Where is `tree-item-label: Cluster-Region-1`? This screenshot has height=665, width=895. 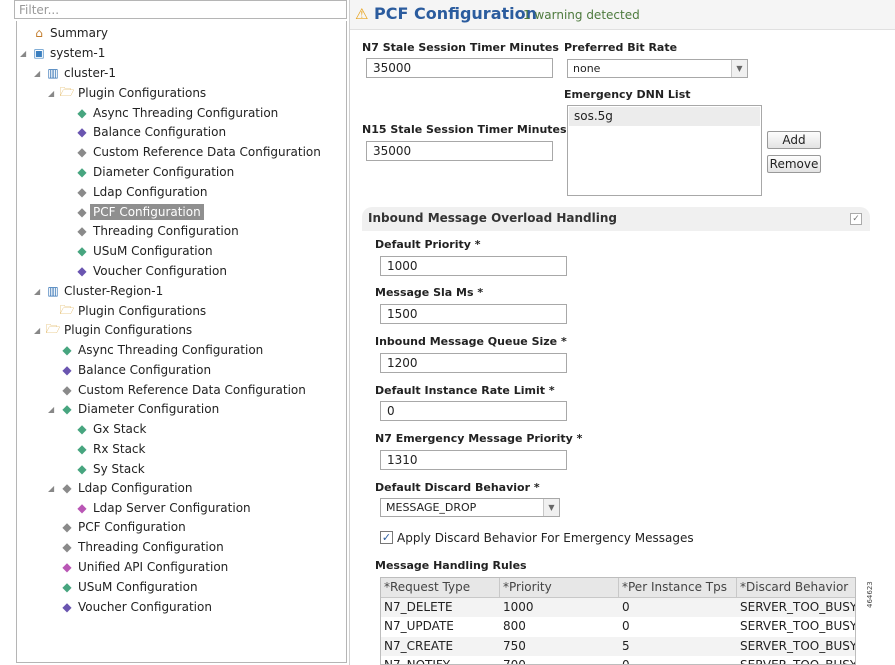
tree-item-label: Cluster-Region-1 is located at coordinates (114, 291).